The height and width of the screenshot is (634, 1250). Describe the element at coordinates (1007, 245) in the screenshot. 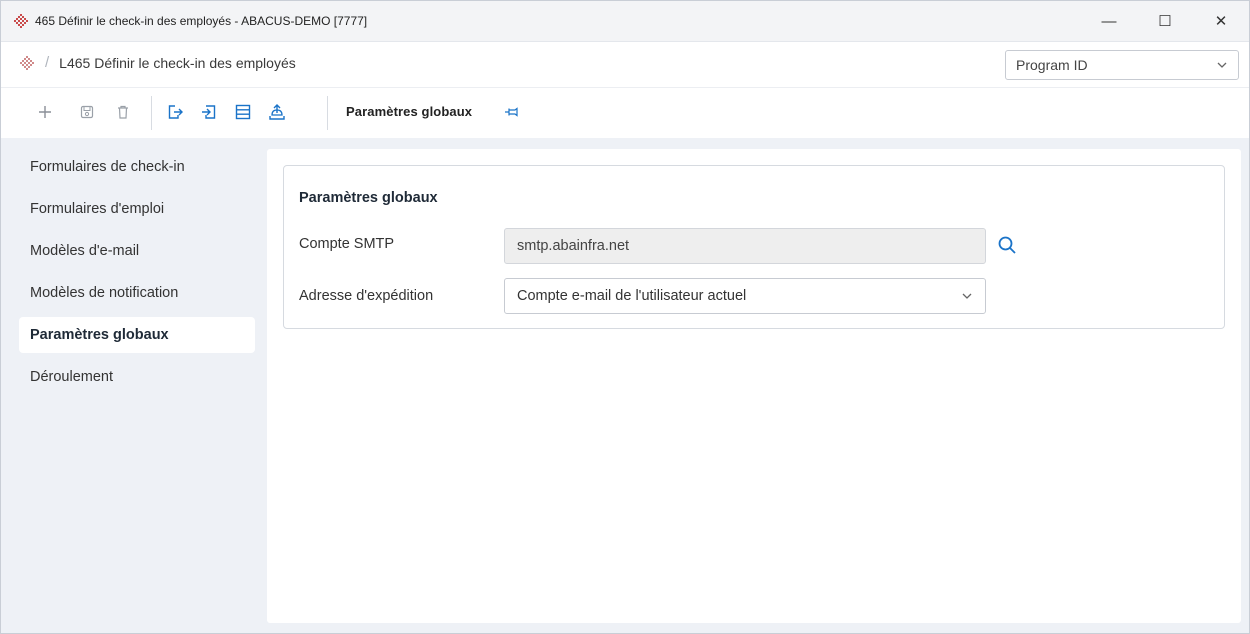

I see `search-icon` at that location.